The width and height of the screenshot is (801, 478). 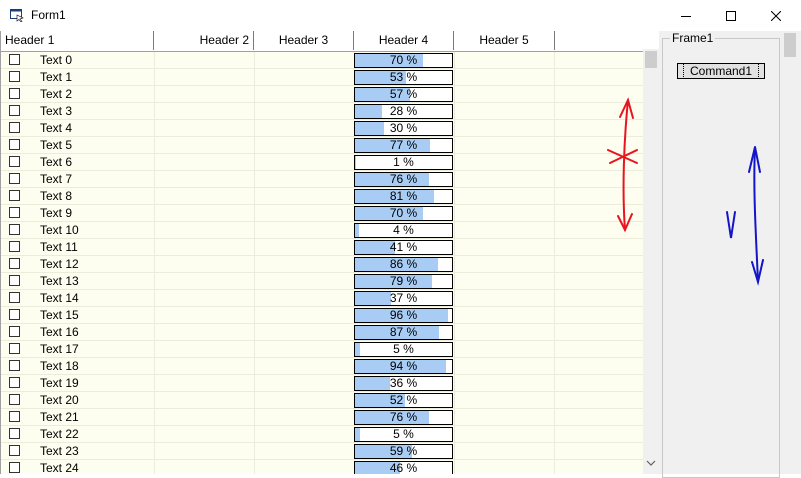 What do you see at coordinates (322, 400) in the screenshot?
I see `table-row: Text 20 52 %` at bounding box center [322, 400].